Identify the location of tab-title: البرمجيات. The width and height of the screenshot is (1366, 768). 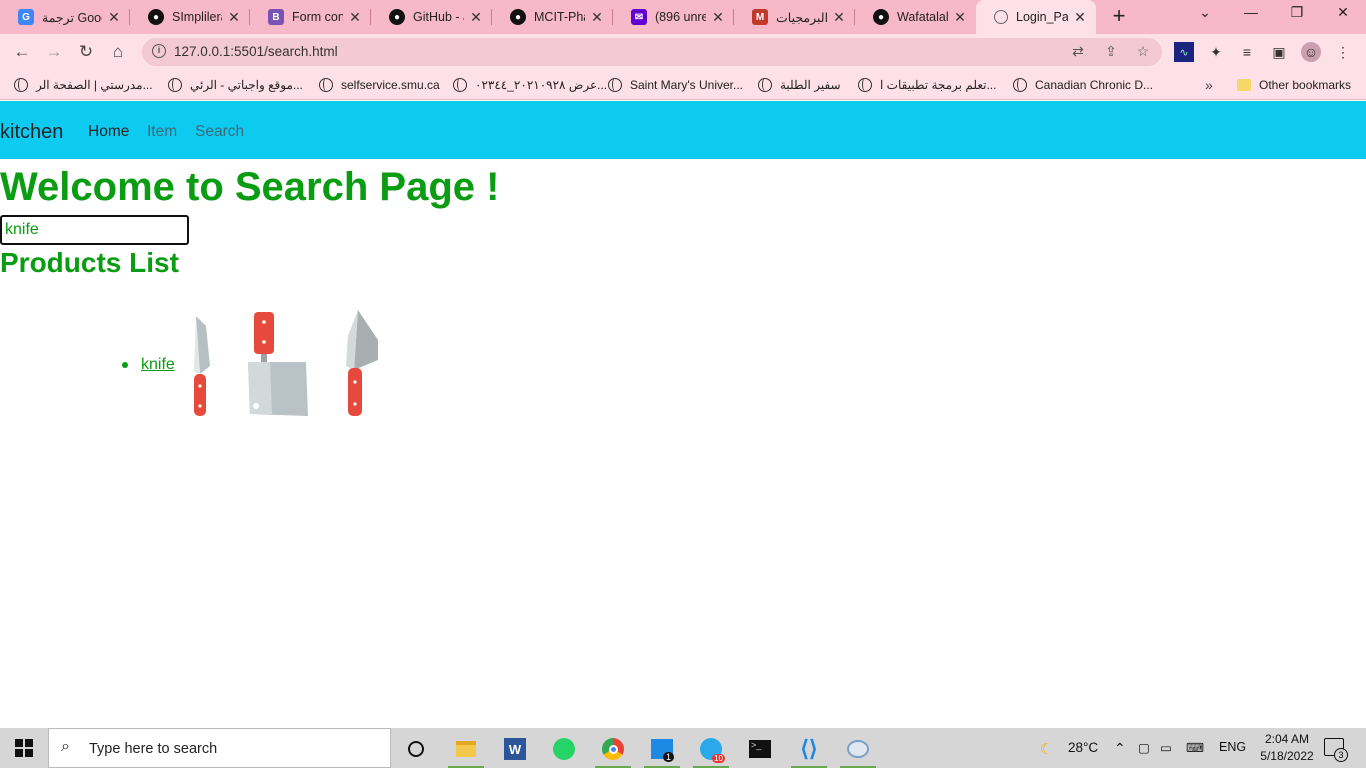
(801, 17).